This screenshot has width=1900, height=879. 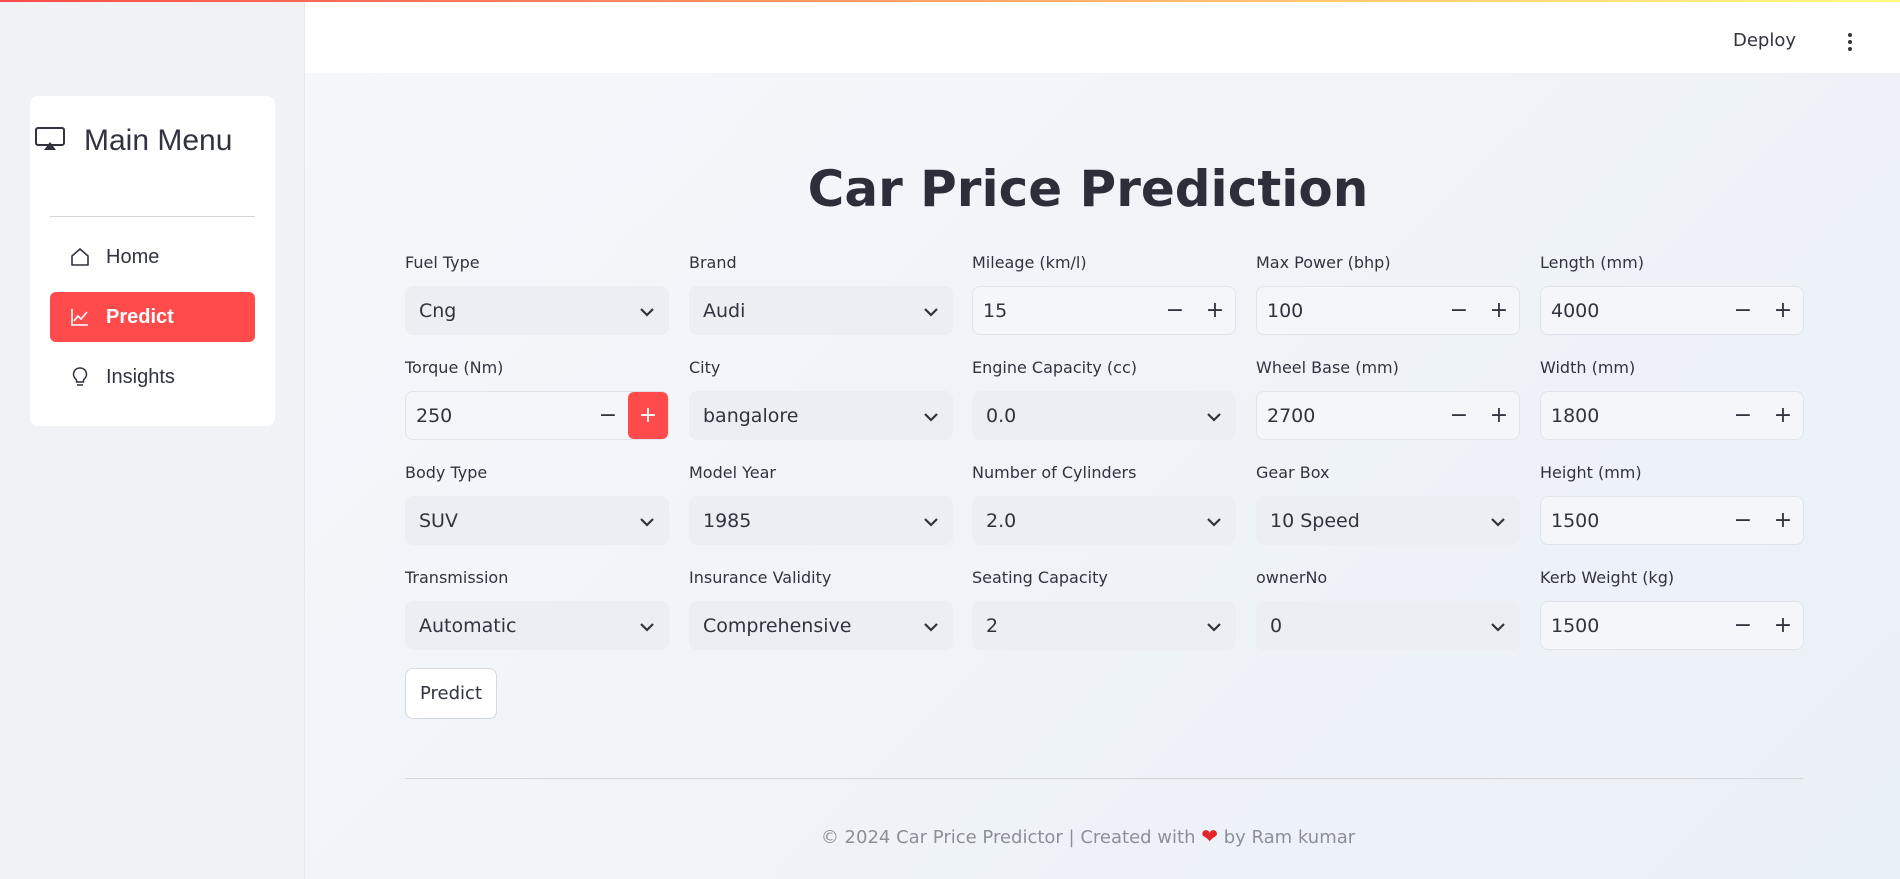 I want to click on footer-text-after: by Ram kumar, so click(x=1289, y=837).